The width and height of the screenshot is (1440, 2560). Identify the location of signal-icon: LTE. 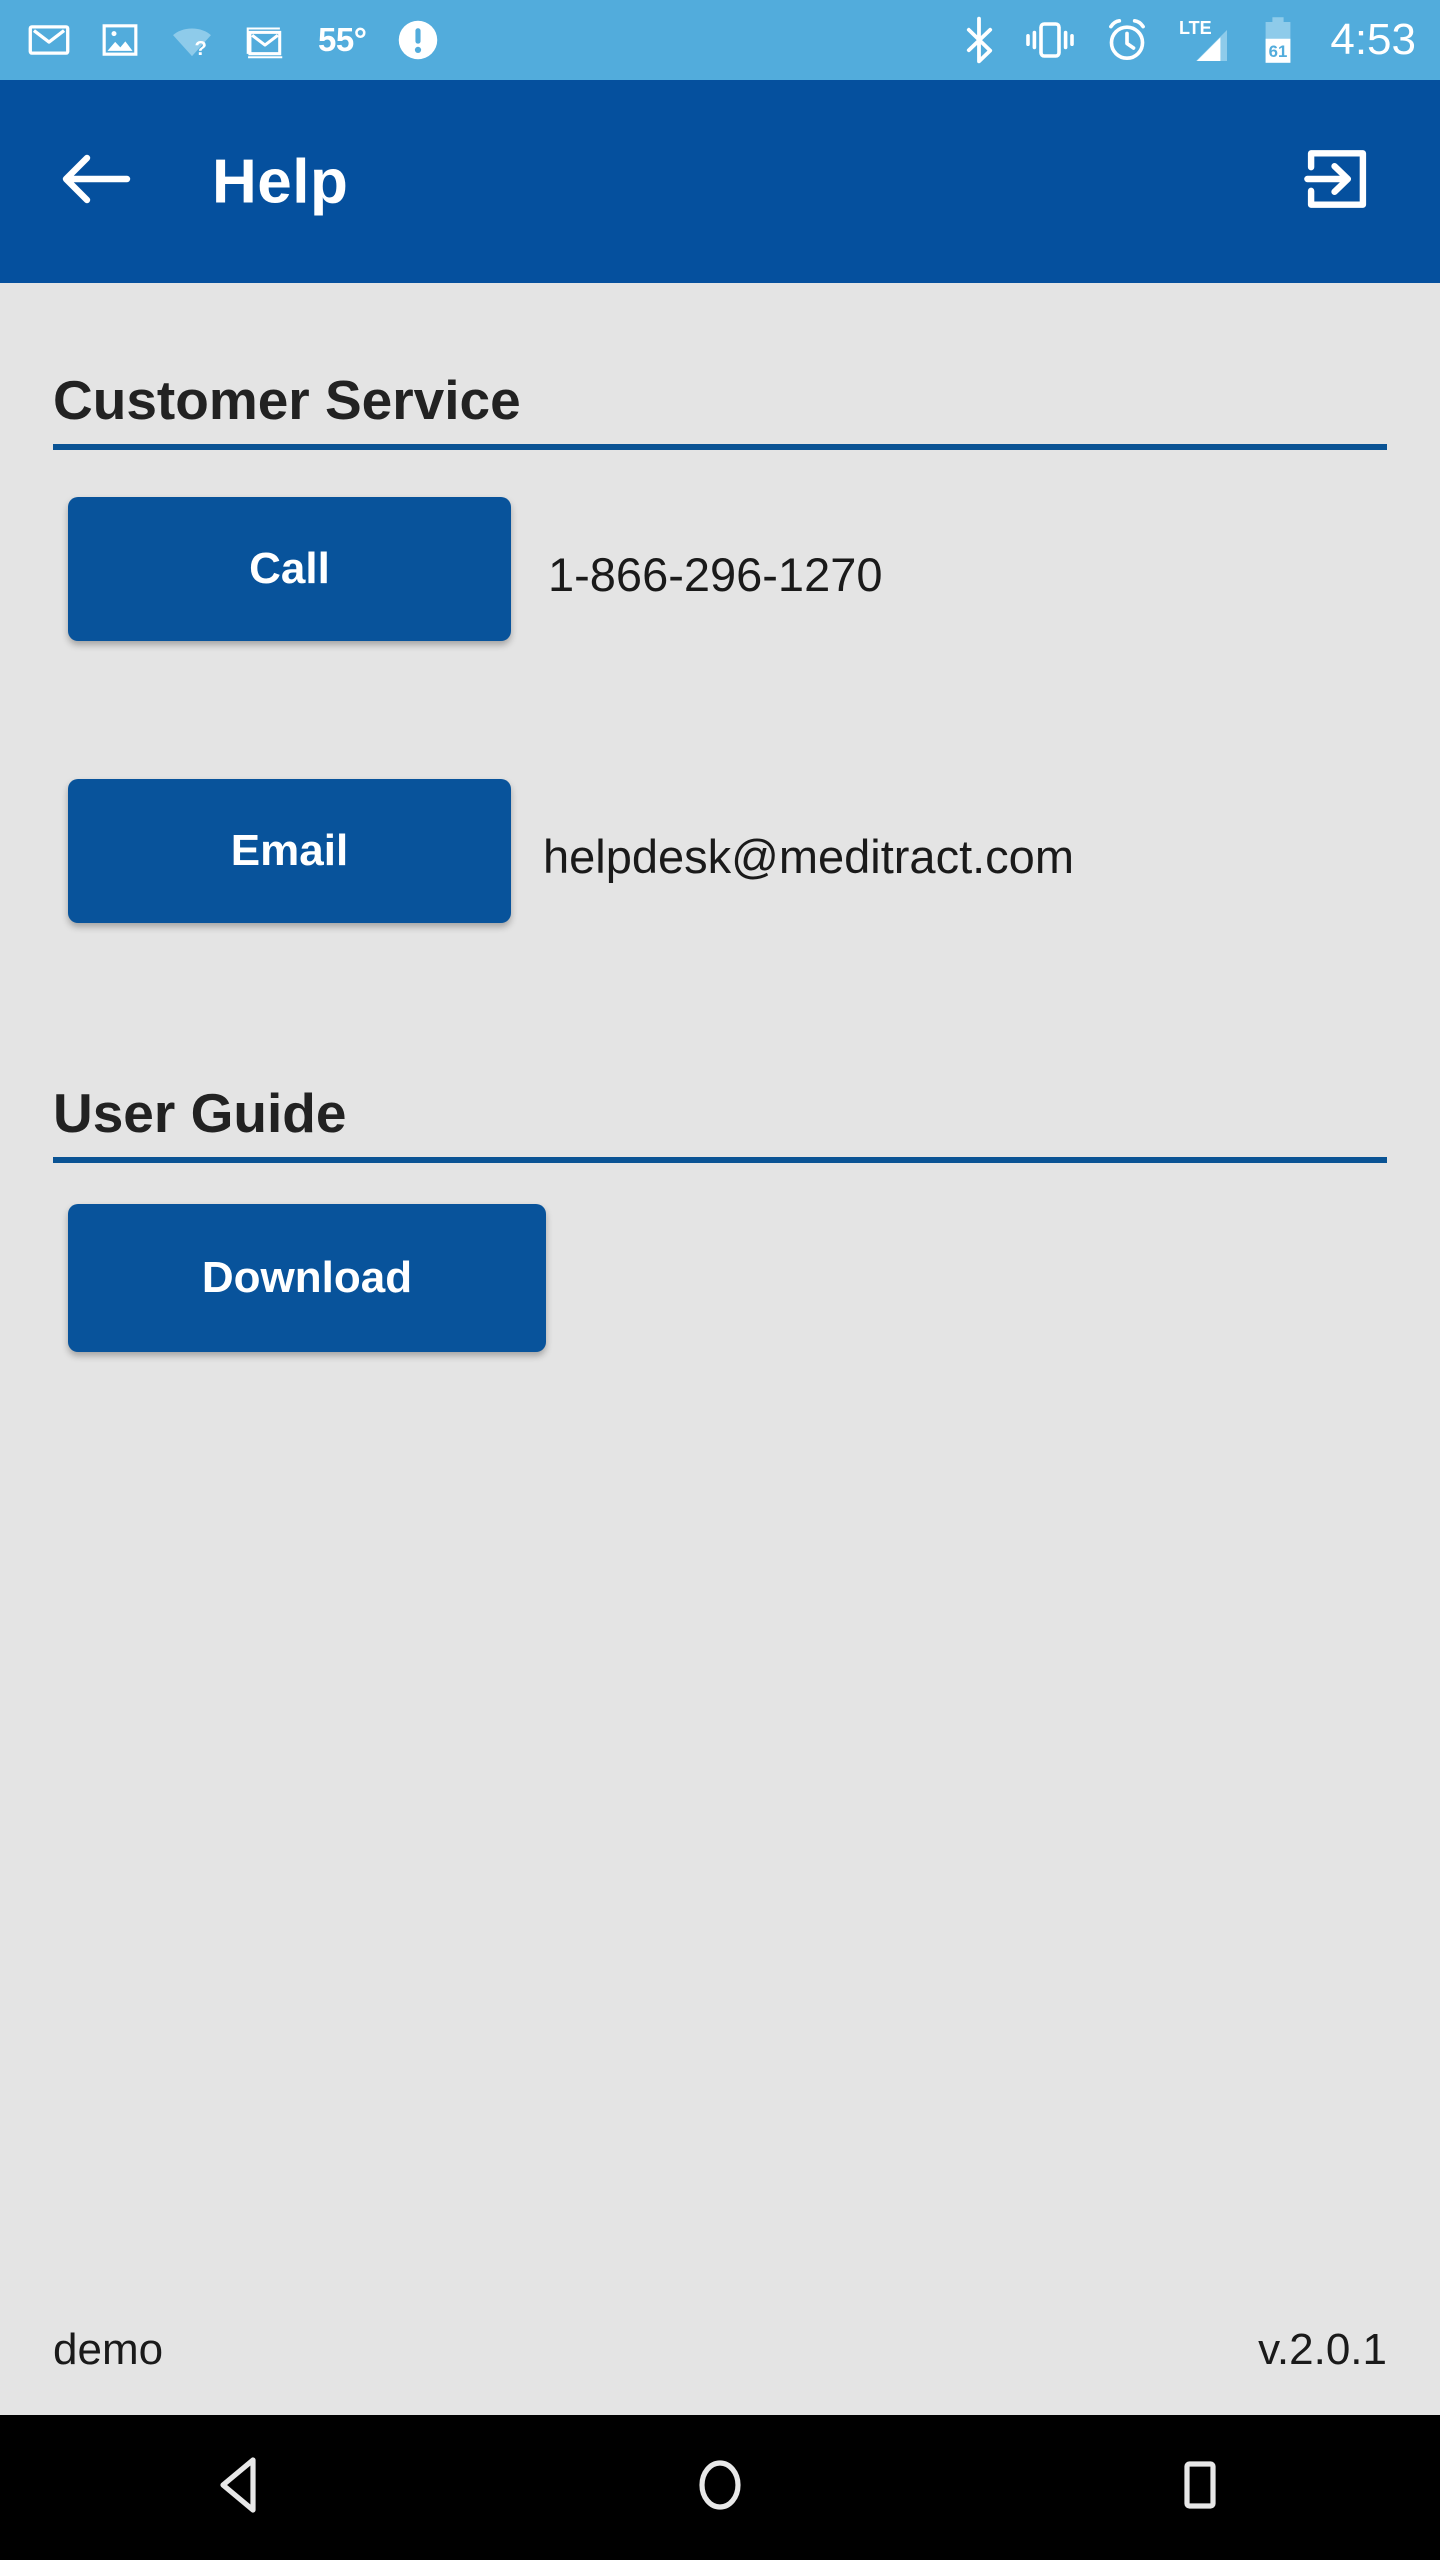
(1204, 40).